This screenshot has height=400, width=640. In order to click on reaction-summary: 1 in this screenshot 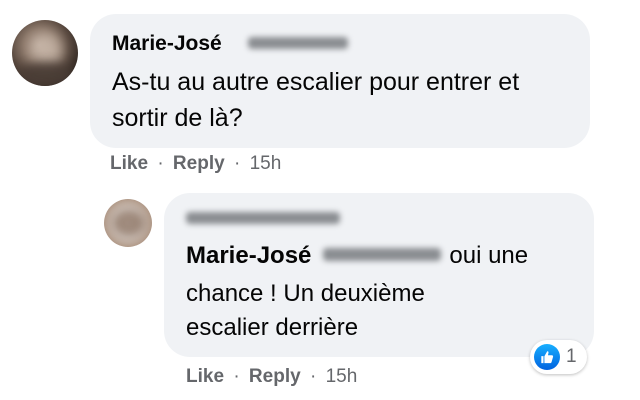, I will do `click(558, 357)`.